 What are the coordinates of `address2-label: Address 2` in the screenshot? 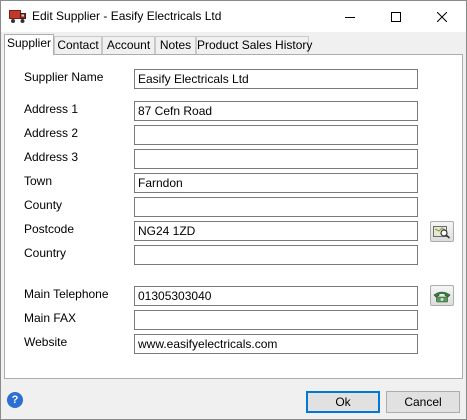 It's located at (51, 133).